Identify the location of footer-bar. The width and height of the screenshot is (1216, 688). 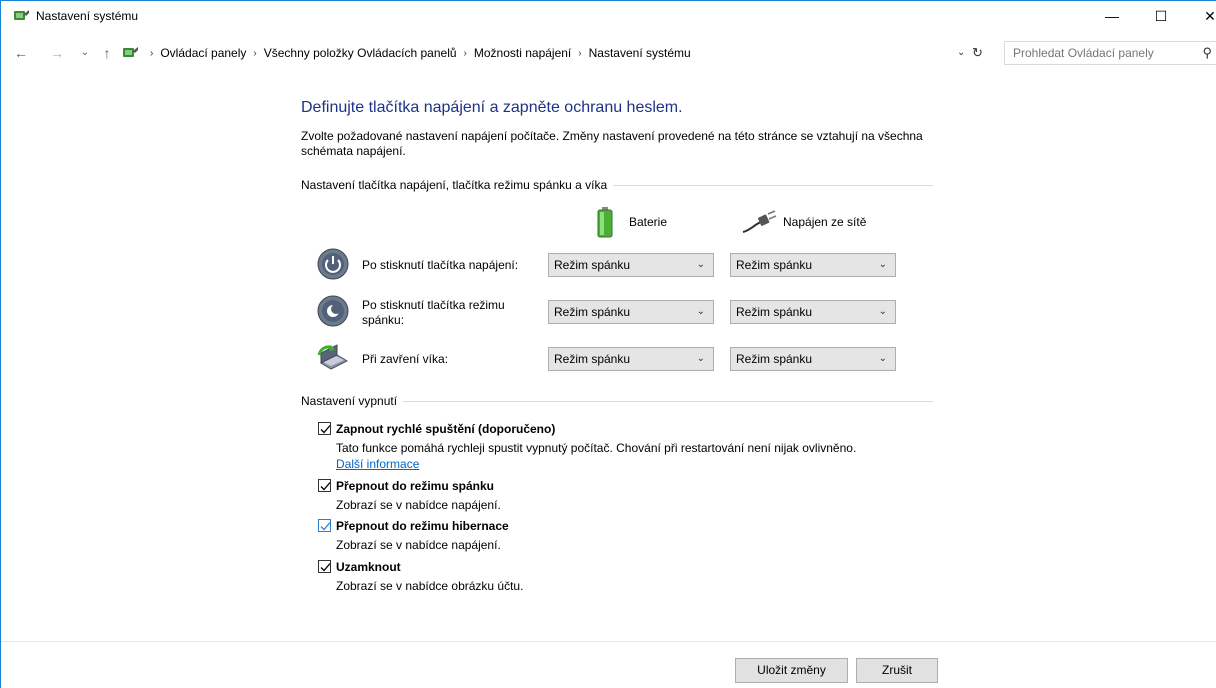
(608, 664).